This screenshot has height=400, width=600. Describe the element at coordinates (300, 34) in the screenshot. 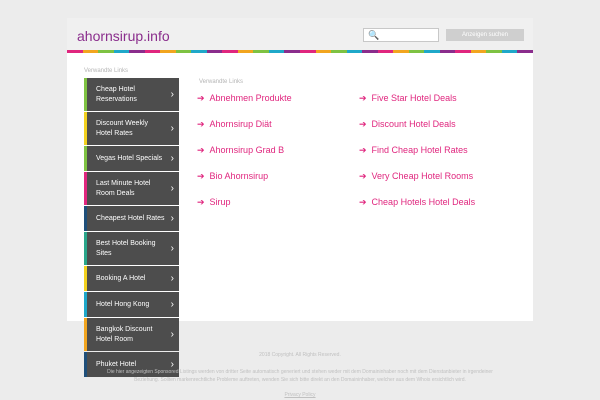

I see `header-bar: ahornsirup.info 🔍 Anzeigen suchen` at that location.